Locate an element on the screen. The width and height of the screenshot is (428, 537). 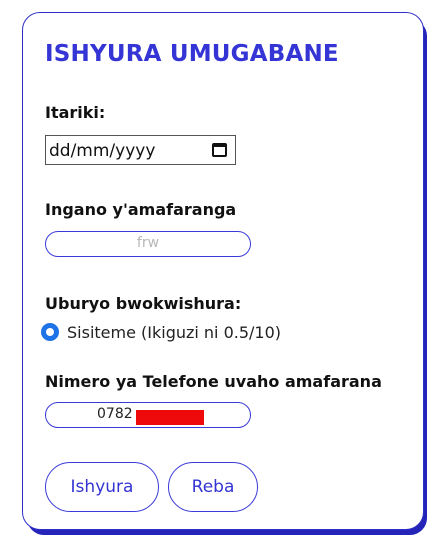
amount-input-placeholder: frw is located at coordinates (148, 243).